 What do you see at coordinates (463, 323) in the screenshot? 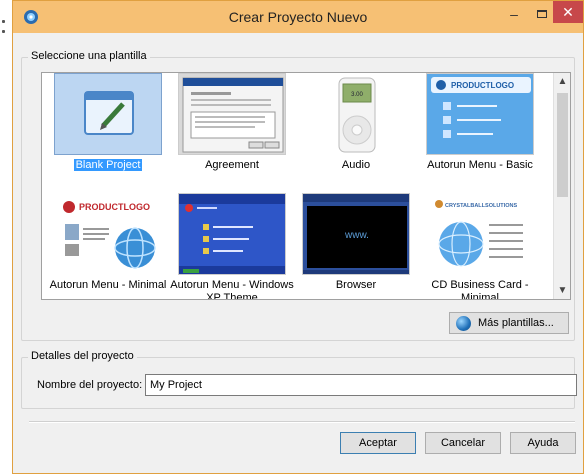
I see `globe-icon` at bounding box center [463, 323].